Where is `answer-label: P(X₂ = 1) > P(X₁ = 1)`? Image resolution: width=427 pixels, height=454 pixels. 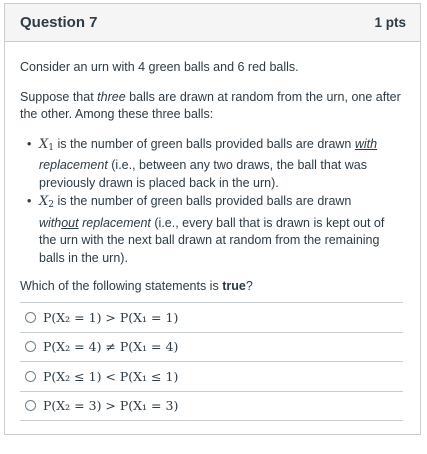 answer-label: P(X₂ = 1) > P(X₁ = 1) is located at coordinates (111, 317).